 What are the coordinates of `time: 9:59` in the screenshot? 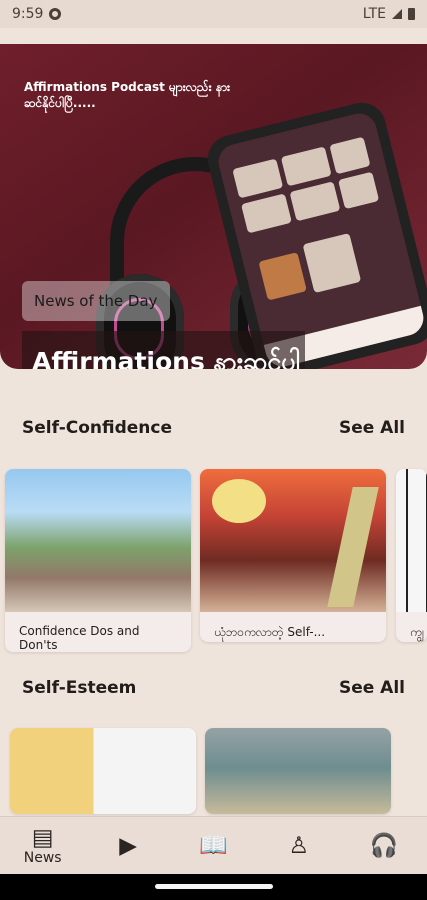 It's located at (28, 14).